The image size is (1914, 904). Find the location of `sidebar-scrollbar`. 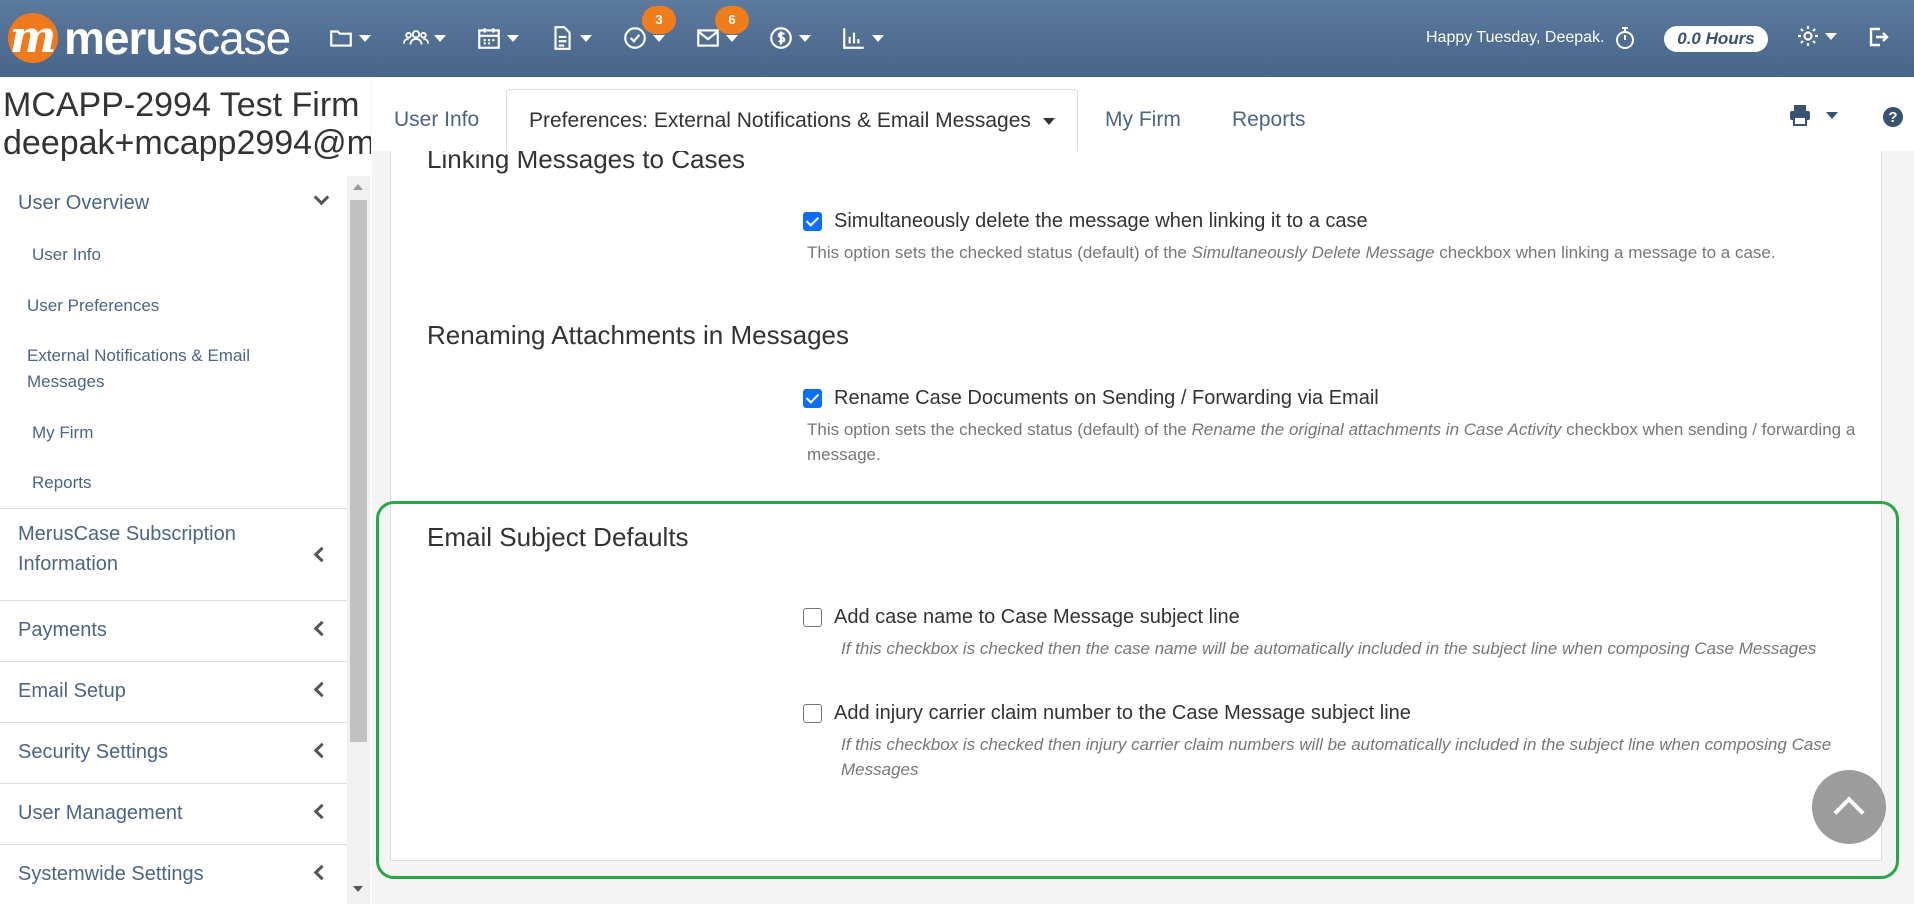

sidebar-scrollbar is located at coordinates (358, 540).